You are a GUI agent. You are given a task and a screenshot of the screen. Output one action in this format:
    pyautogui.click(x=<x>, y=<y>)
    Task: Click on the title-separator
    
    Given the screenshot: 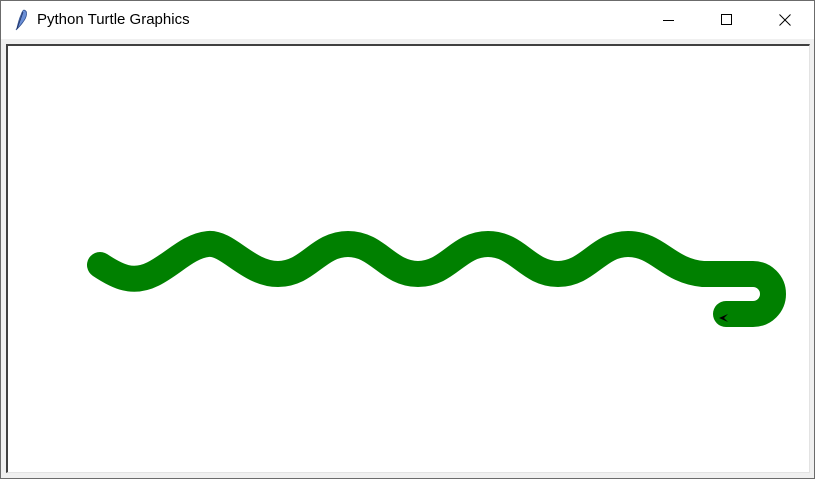 What is the action you would take?
    pyautogui.click(x=407, y=41)
    